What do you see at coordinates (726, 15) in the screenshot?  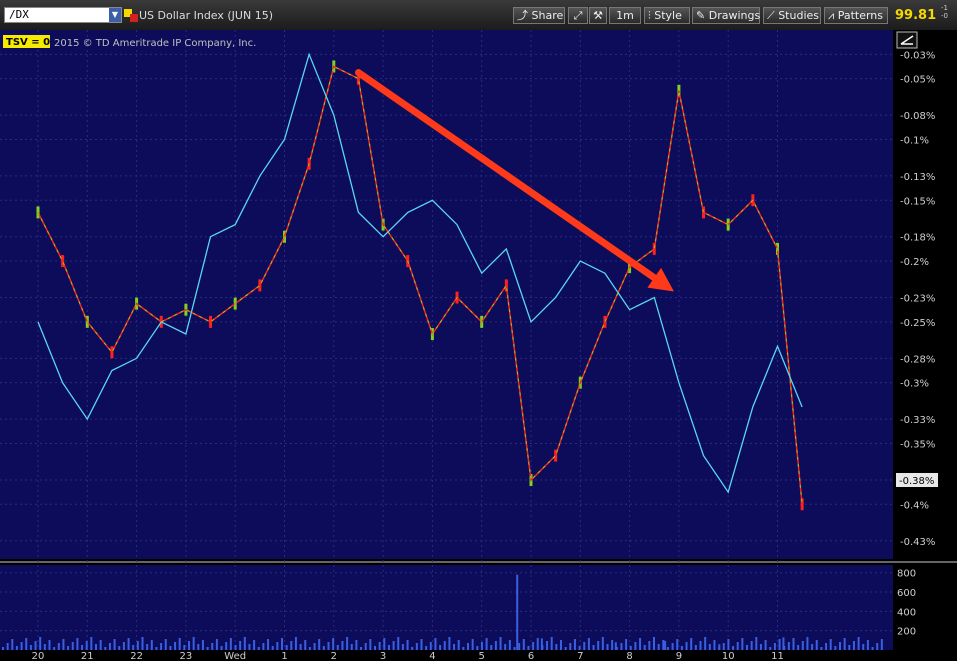 I see `drawings-button: ✎ Drawings` at bounding box center [726, 15].